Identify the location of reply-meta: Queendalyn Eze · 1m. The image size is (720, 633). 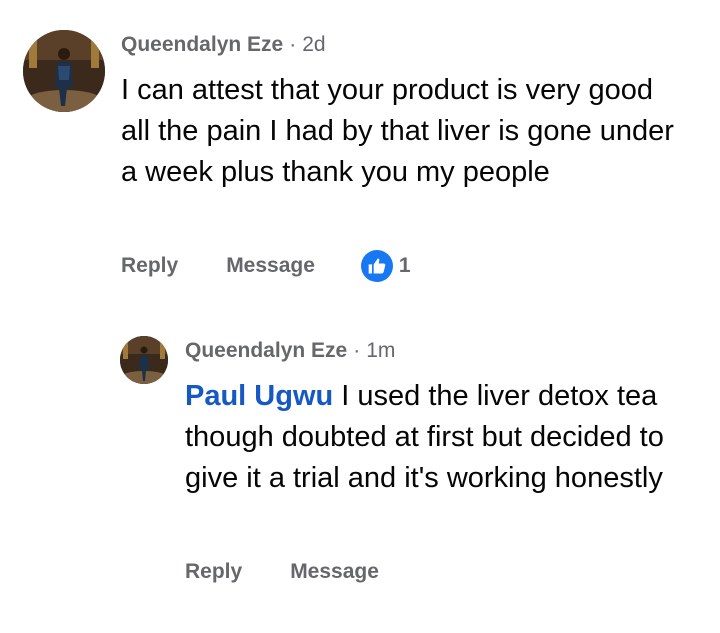
(290, 351).